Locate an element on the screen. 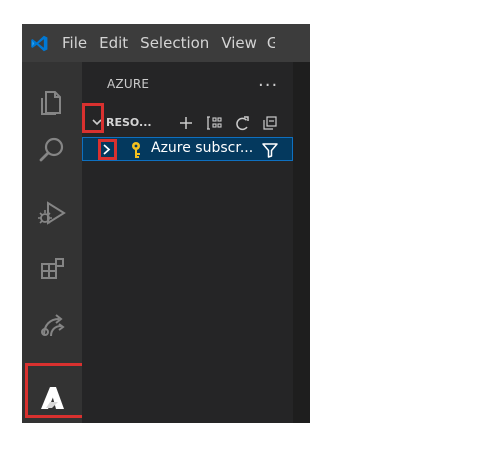  search-icon is located at coordinates (51, 149).